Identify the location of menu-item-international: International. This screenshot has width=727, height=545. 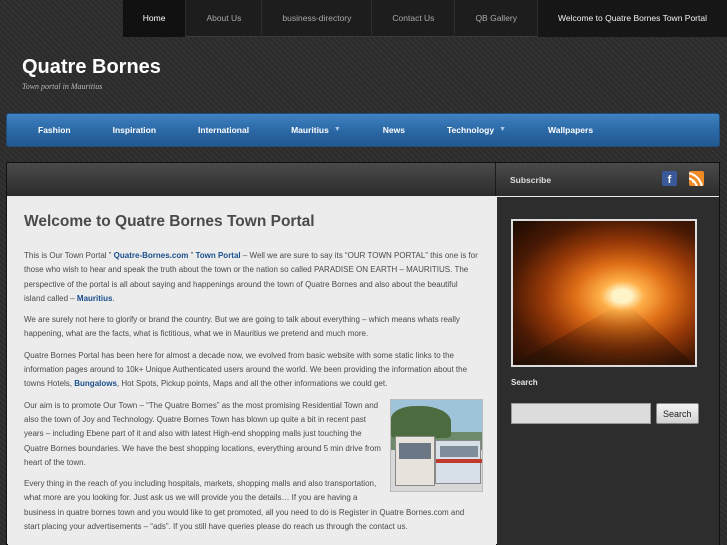
(223, 130).